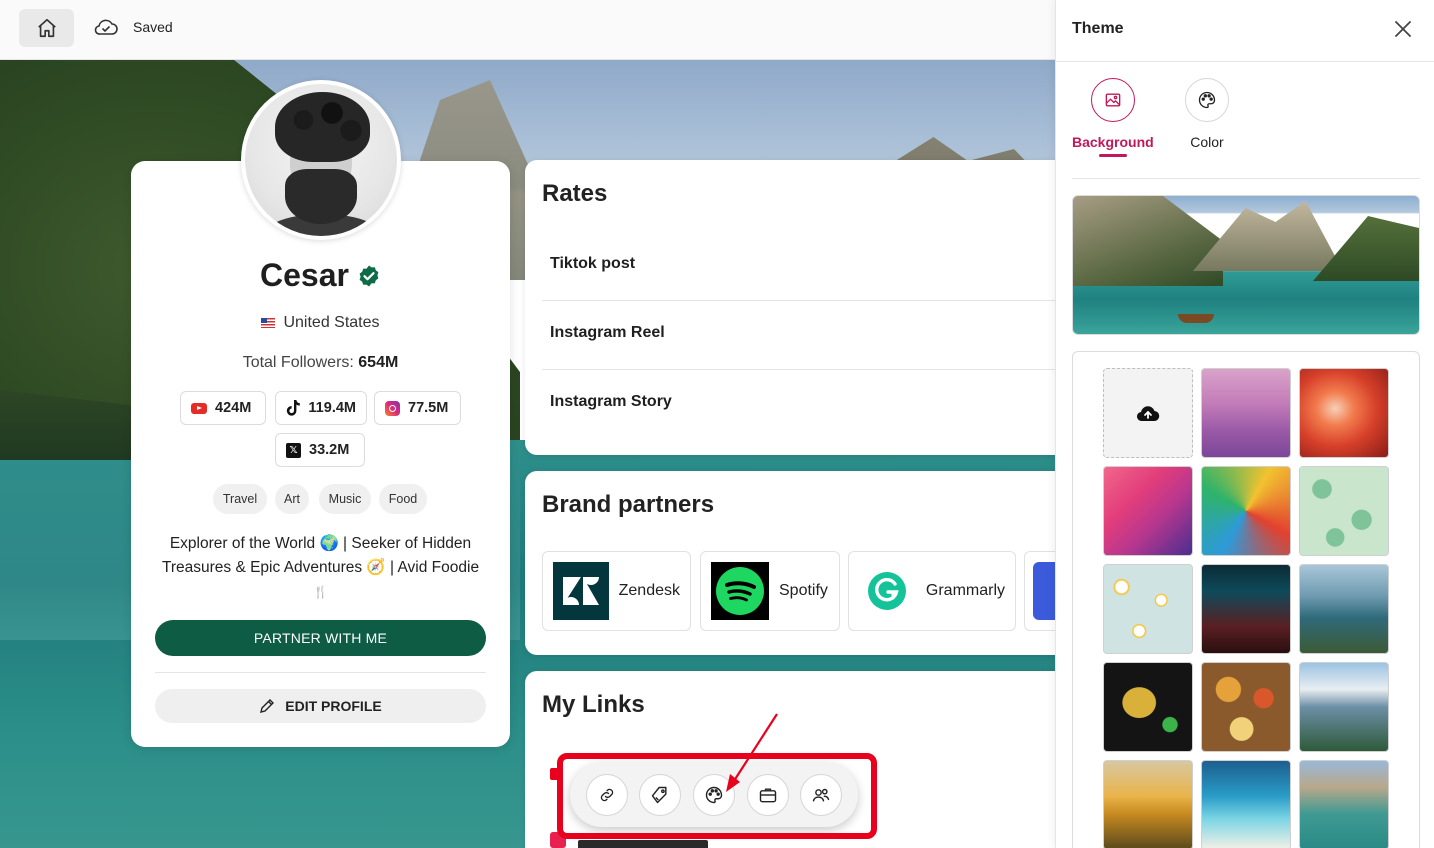 This screenshot has height=848, width=1434. I want to click on current-background-preview, so click(1246, 265).